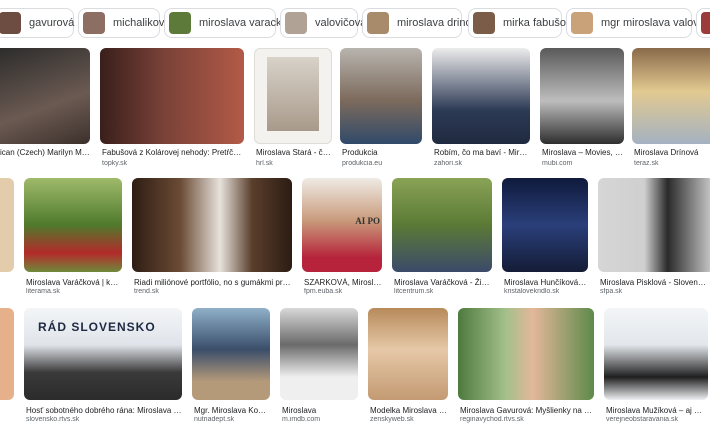  I want to click on result-source: reginavychod.rtvs.sk, so click(492, 419).